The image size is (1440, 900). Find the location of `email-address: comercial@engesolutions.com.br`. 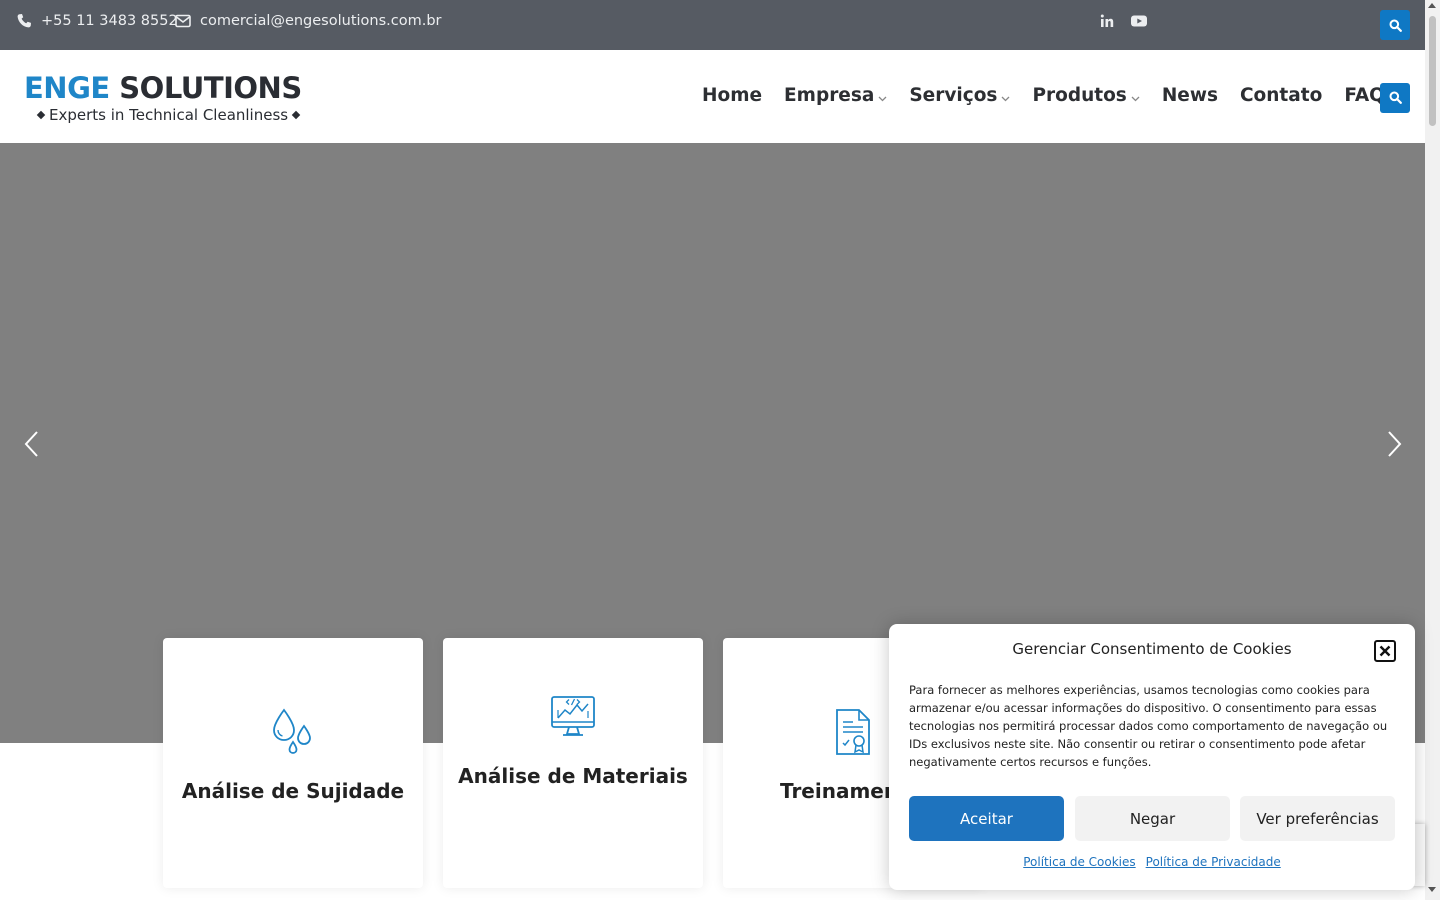

email-address: comercial@engesolutions.com.br is located at coordinates (321, 21).